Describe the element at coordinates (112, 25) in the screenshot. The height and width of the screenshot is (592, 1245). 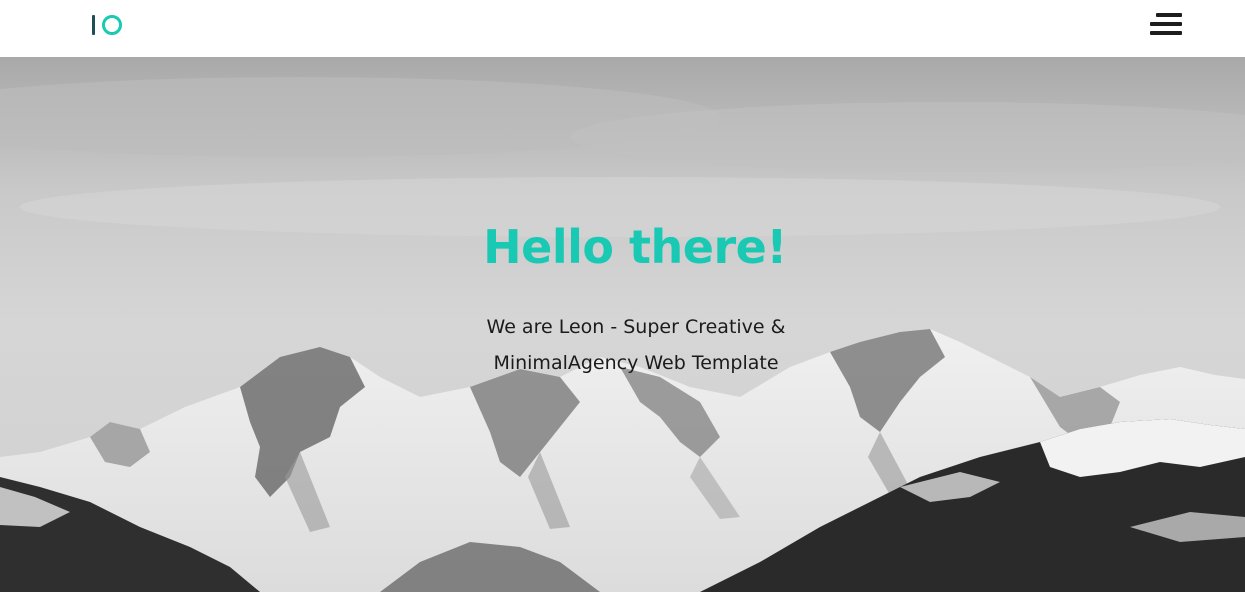
I see `logo-ring` at that location.